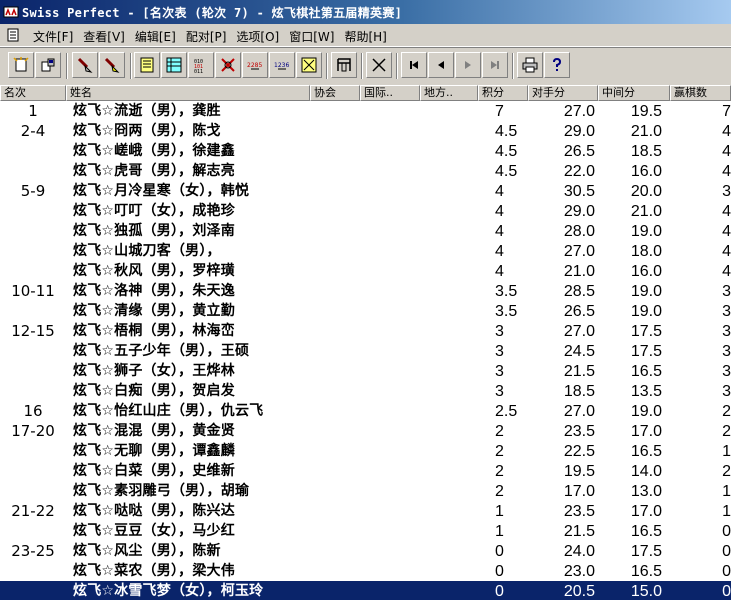  Describe the element at coordinates (174, 65) in the screenshot. I see `pairings-table-button` at that location.